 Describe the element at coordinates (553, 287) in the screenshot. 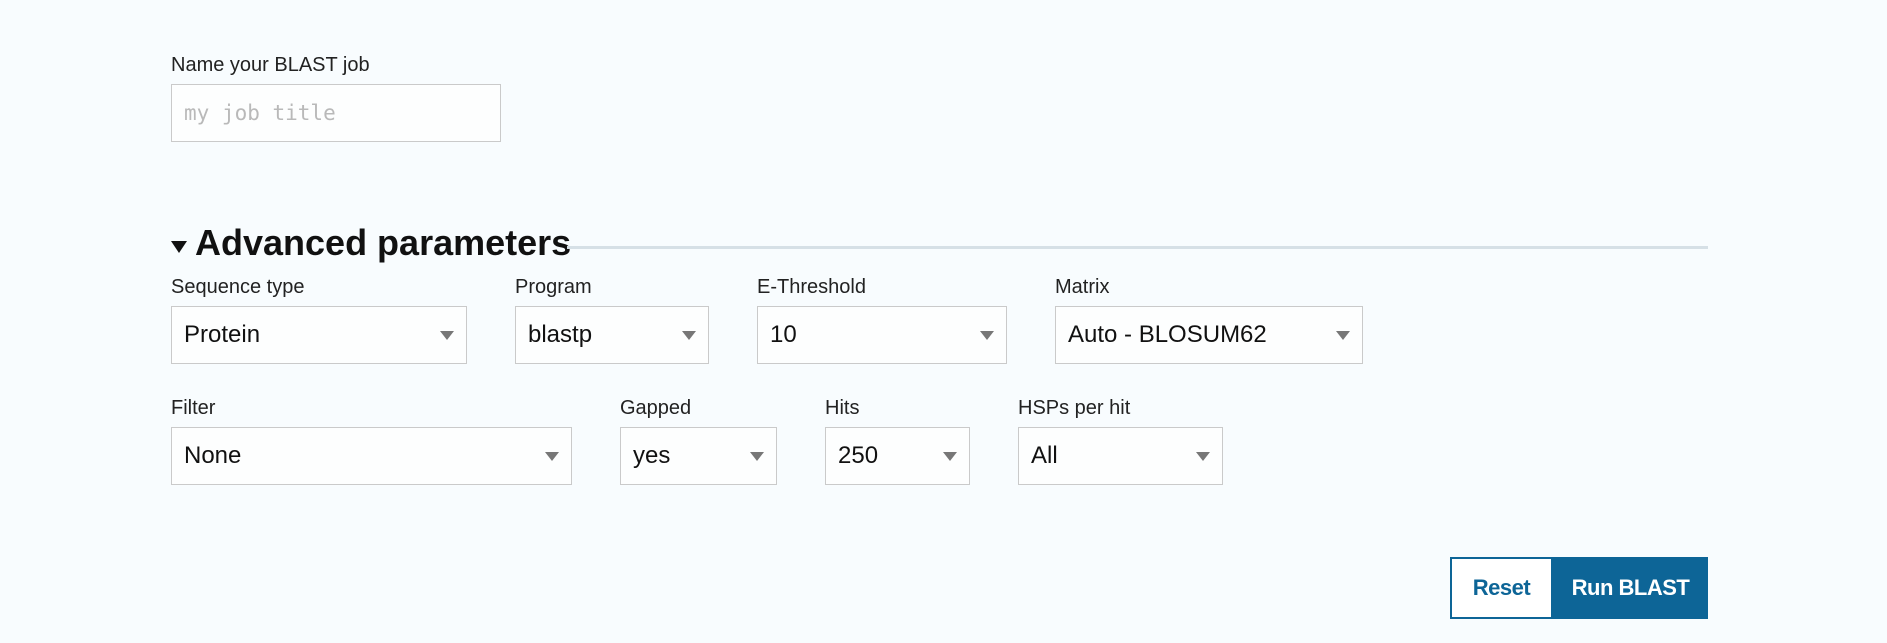

I see `program-label: Program` at that location.